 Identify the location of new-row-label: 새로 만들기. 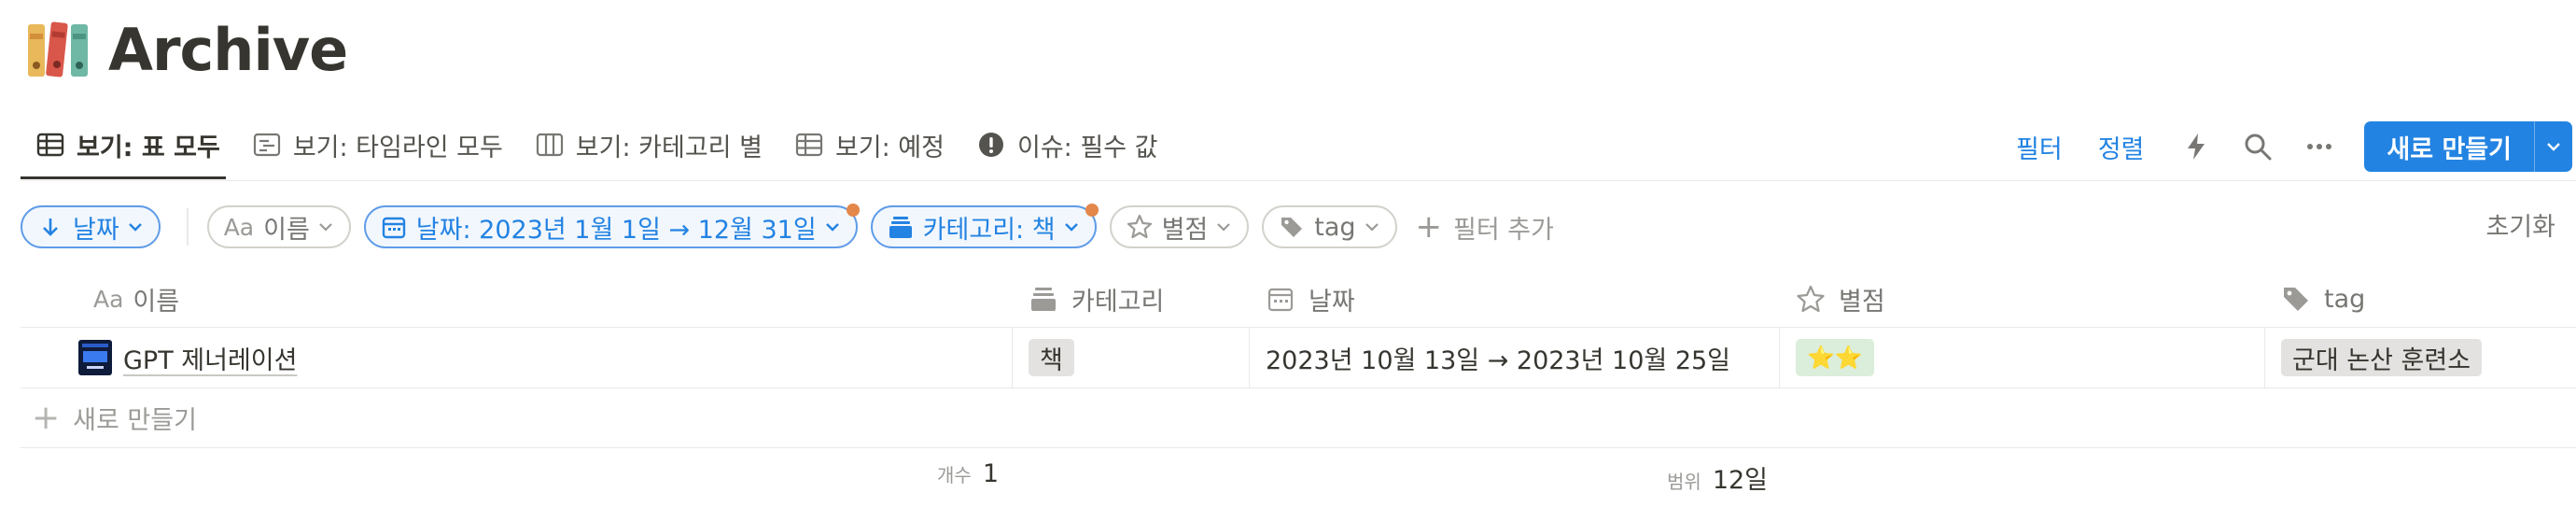
(135, 420).